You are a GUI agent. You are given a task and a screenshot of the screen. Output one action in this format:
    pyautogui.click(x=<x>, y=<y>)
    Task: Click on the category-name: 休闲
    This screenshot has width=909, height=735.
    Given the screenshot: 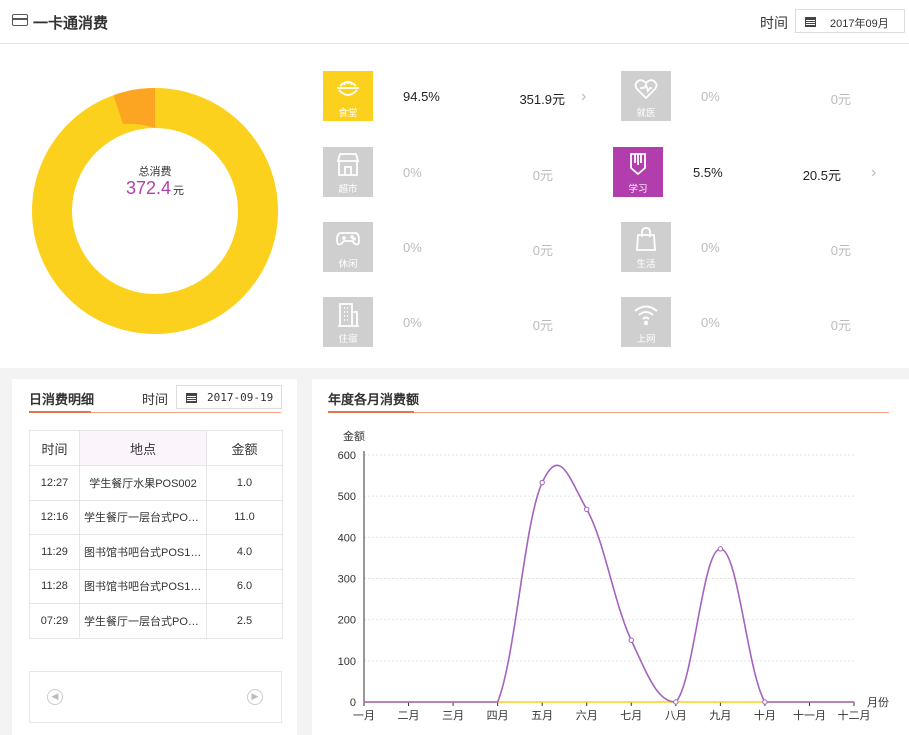 What is the action you would take?
    pyautogui.click(x=348, y=264)
    